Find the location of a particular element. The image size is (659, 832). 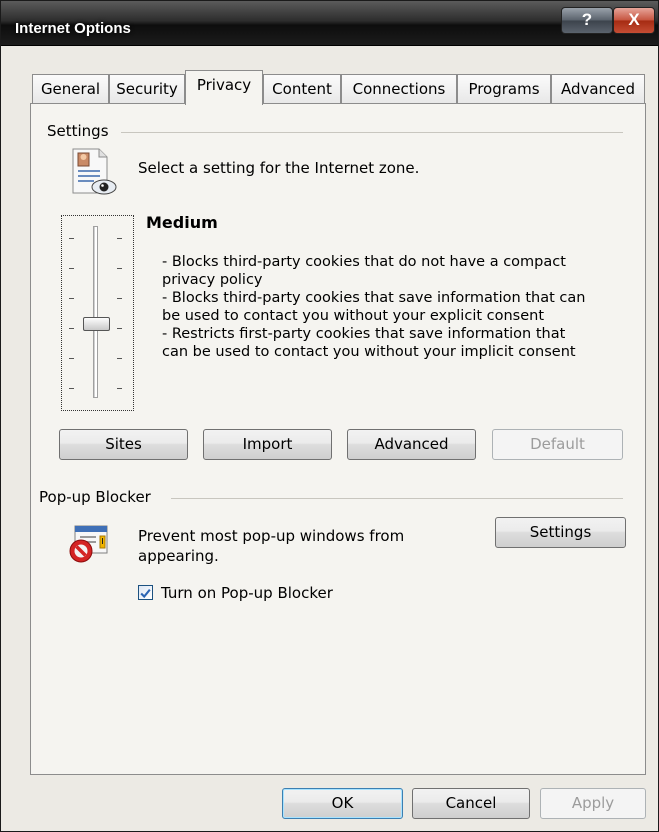

checkmark-icon is located at coordinates (145, 593).